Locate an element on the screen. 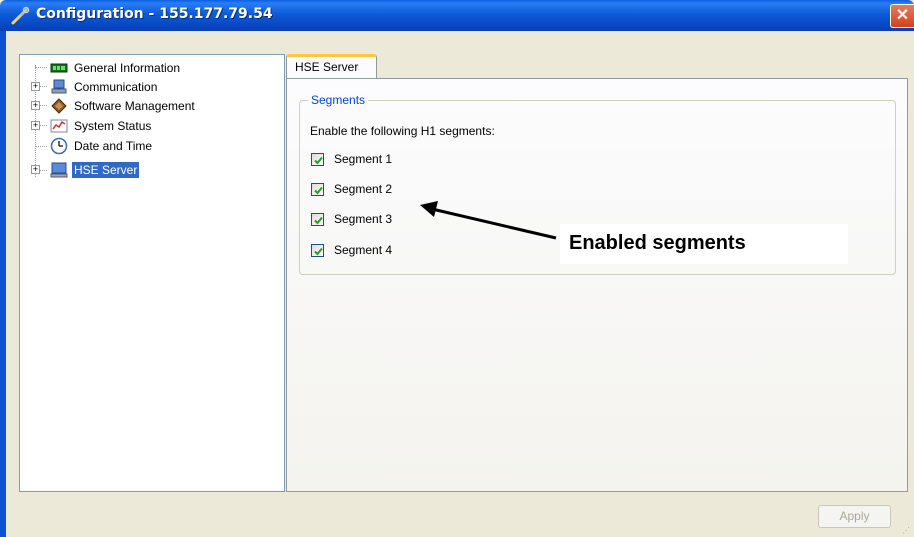  close-icon: ✕ is located at coordinates (902, 15).